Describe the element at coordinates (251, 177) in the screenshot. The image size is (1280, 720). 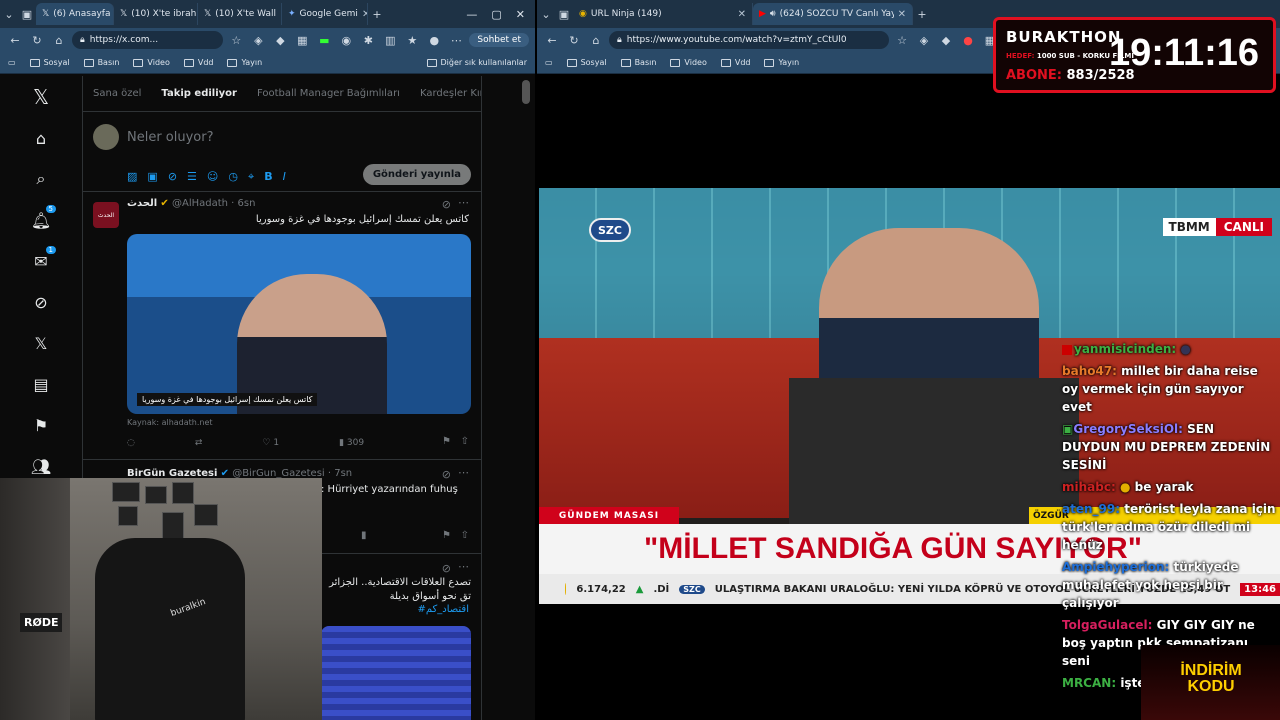
I see `location-icon: ⌖` at that location.